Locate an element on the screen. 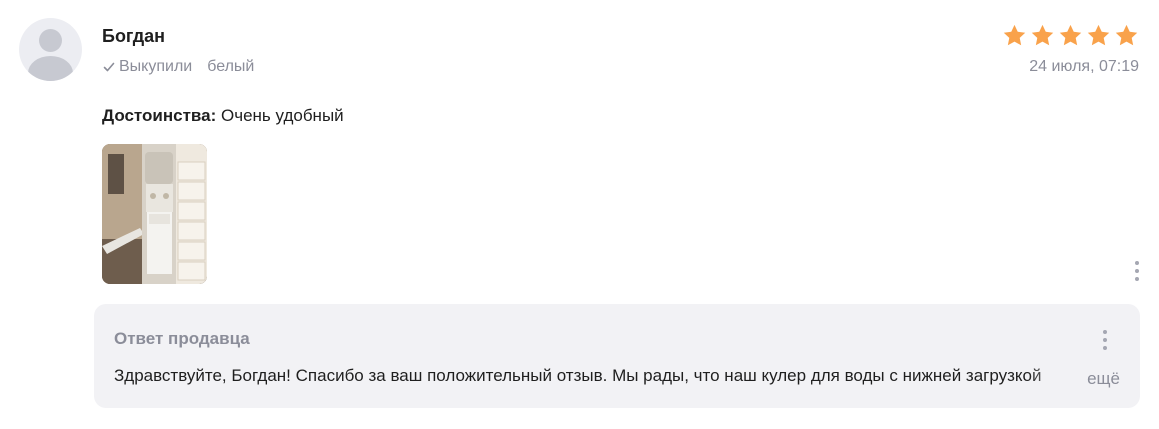 This screenshot has height=429, width=1159. seller-reply-title: Ответ продавца is located at coordinates (182, 338).